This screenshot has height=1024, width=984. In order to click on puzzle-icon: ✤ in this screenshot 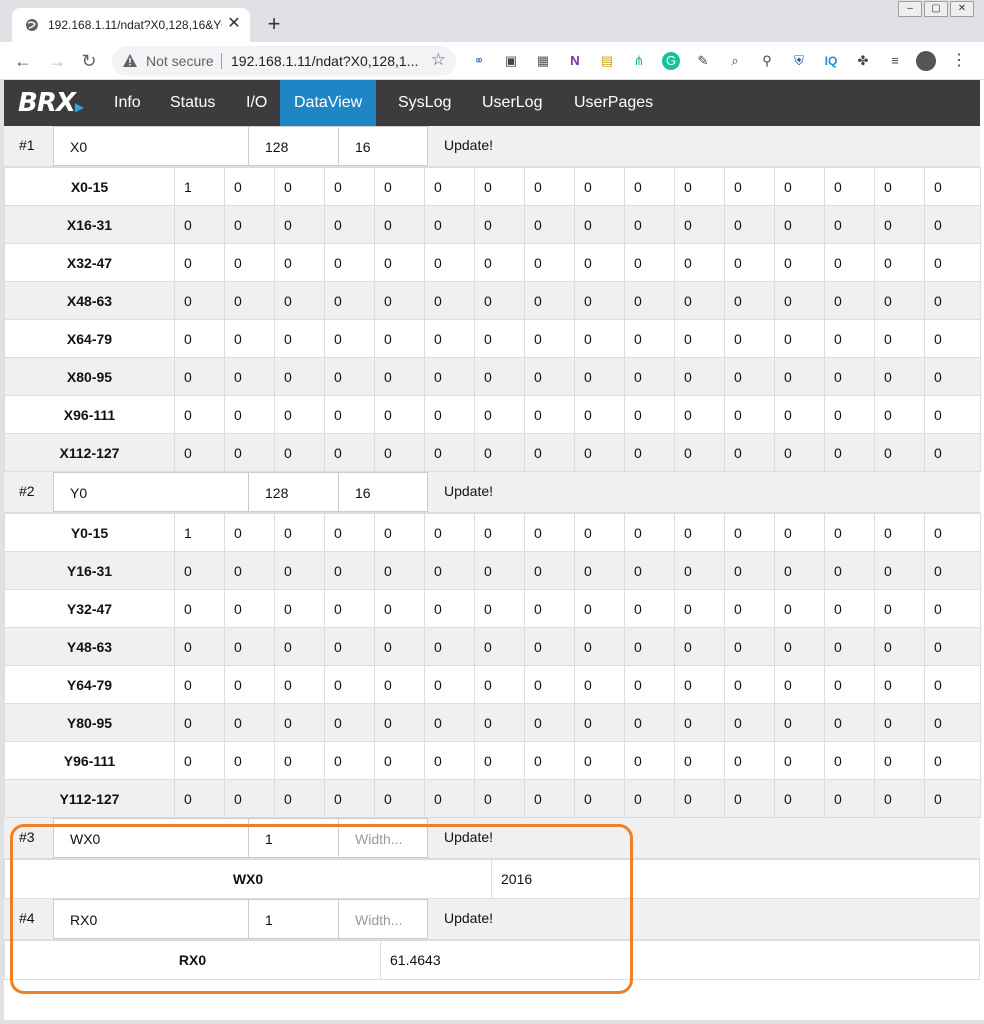, I will do `click(863, 61)`.